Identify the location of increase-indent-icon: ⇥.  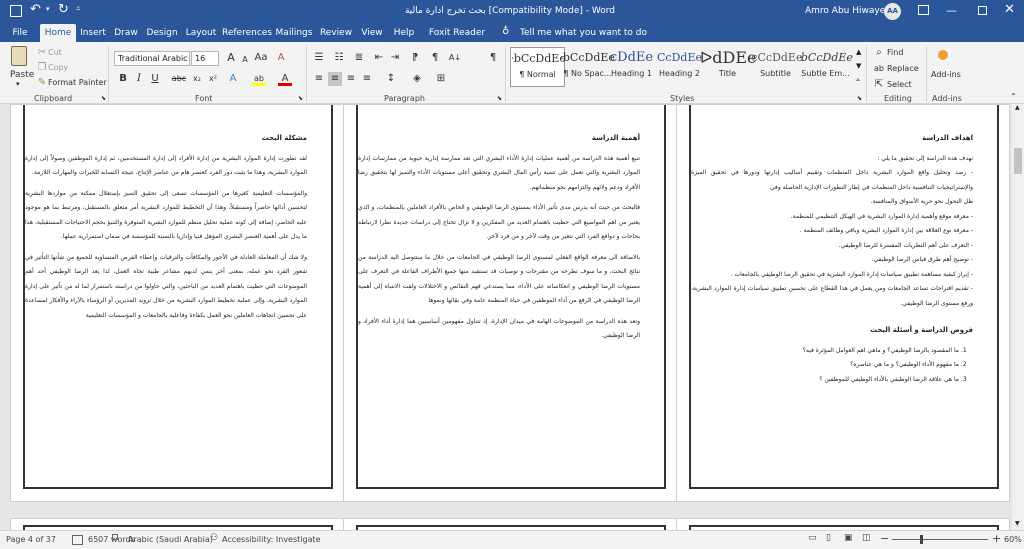
(395, 58).